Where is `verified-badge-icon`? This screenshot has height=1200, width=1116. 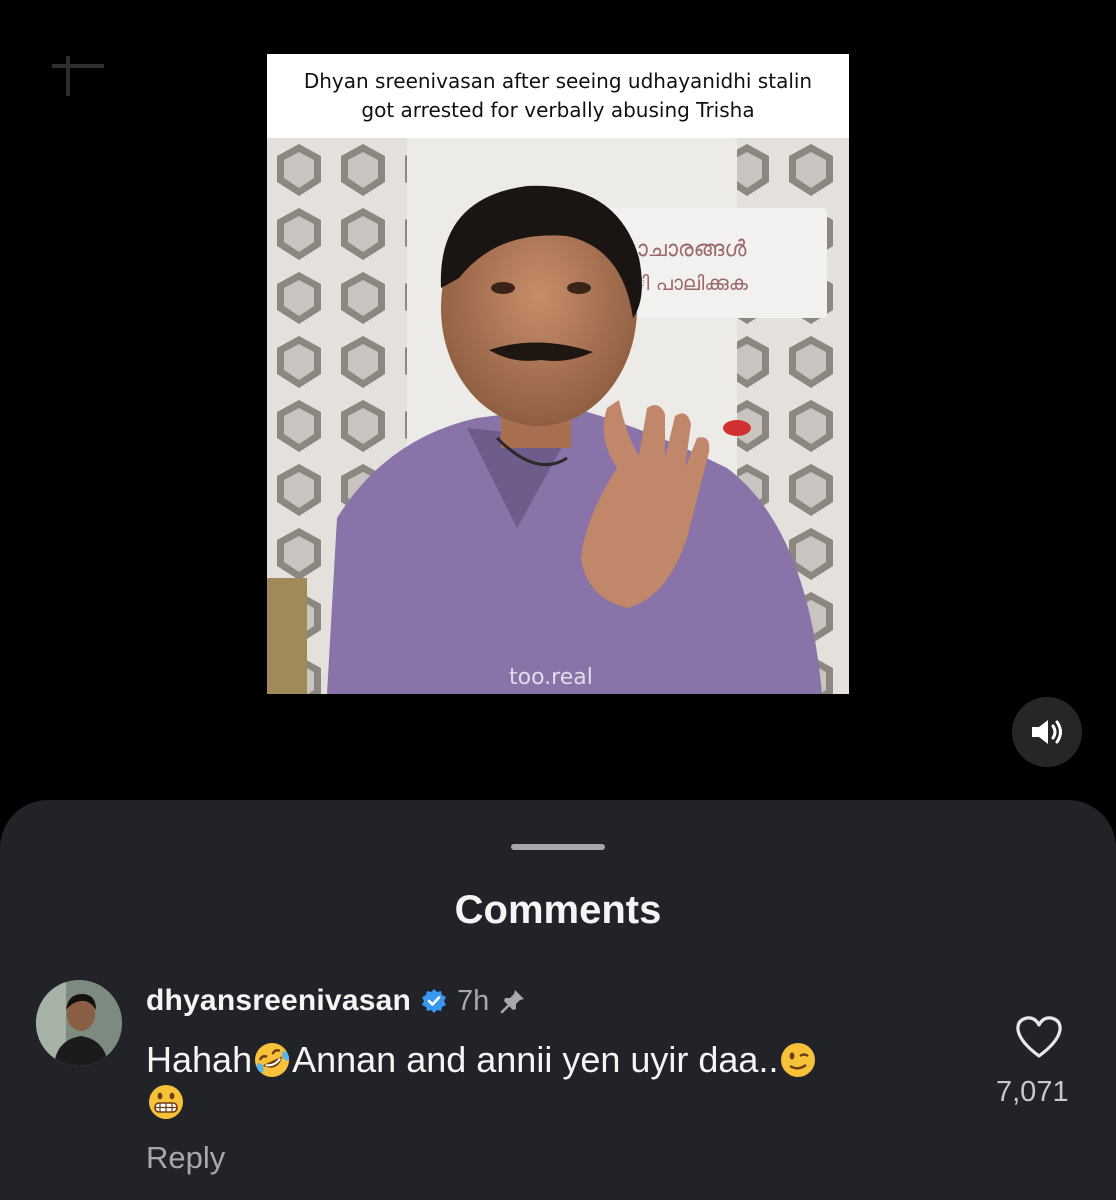 verified-badge-icon is located at coordinates (434, 1001).